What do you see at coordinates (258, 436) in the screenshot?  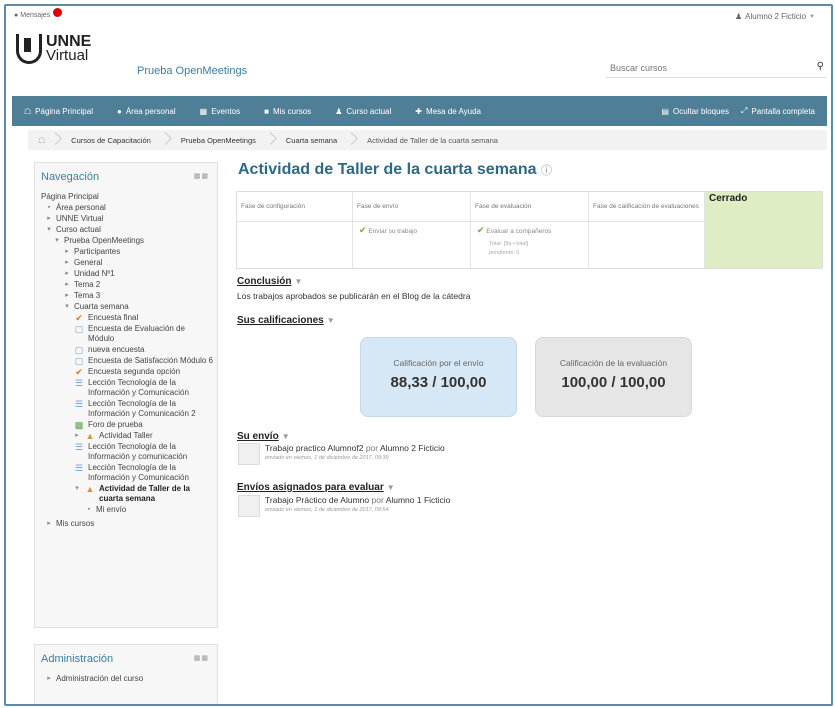 I see `section-title: Su envío` at bounding box center [258, 436].